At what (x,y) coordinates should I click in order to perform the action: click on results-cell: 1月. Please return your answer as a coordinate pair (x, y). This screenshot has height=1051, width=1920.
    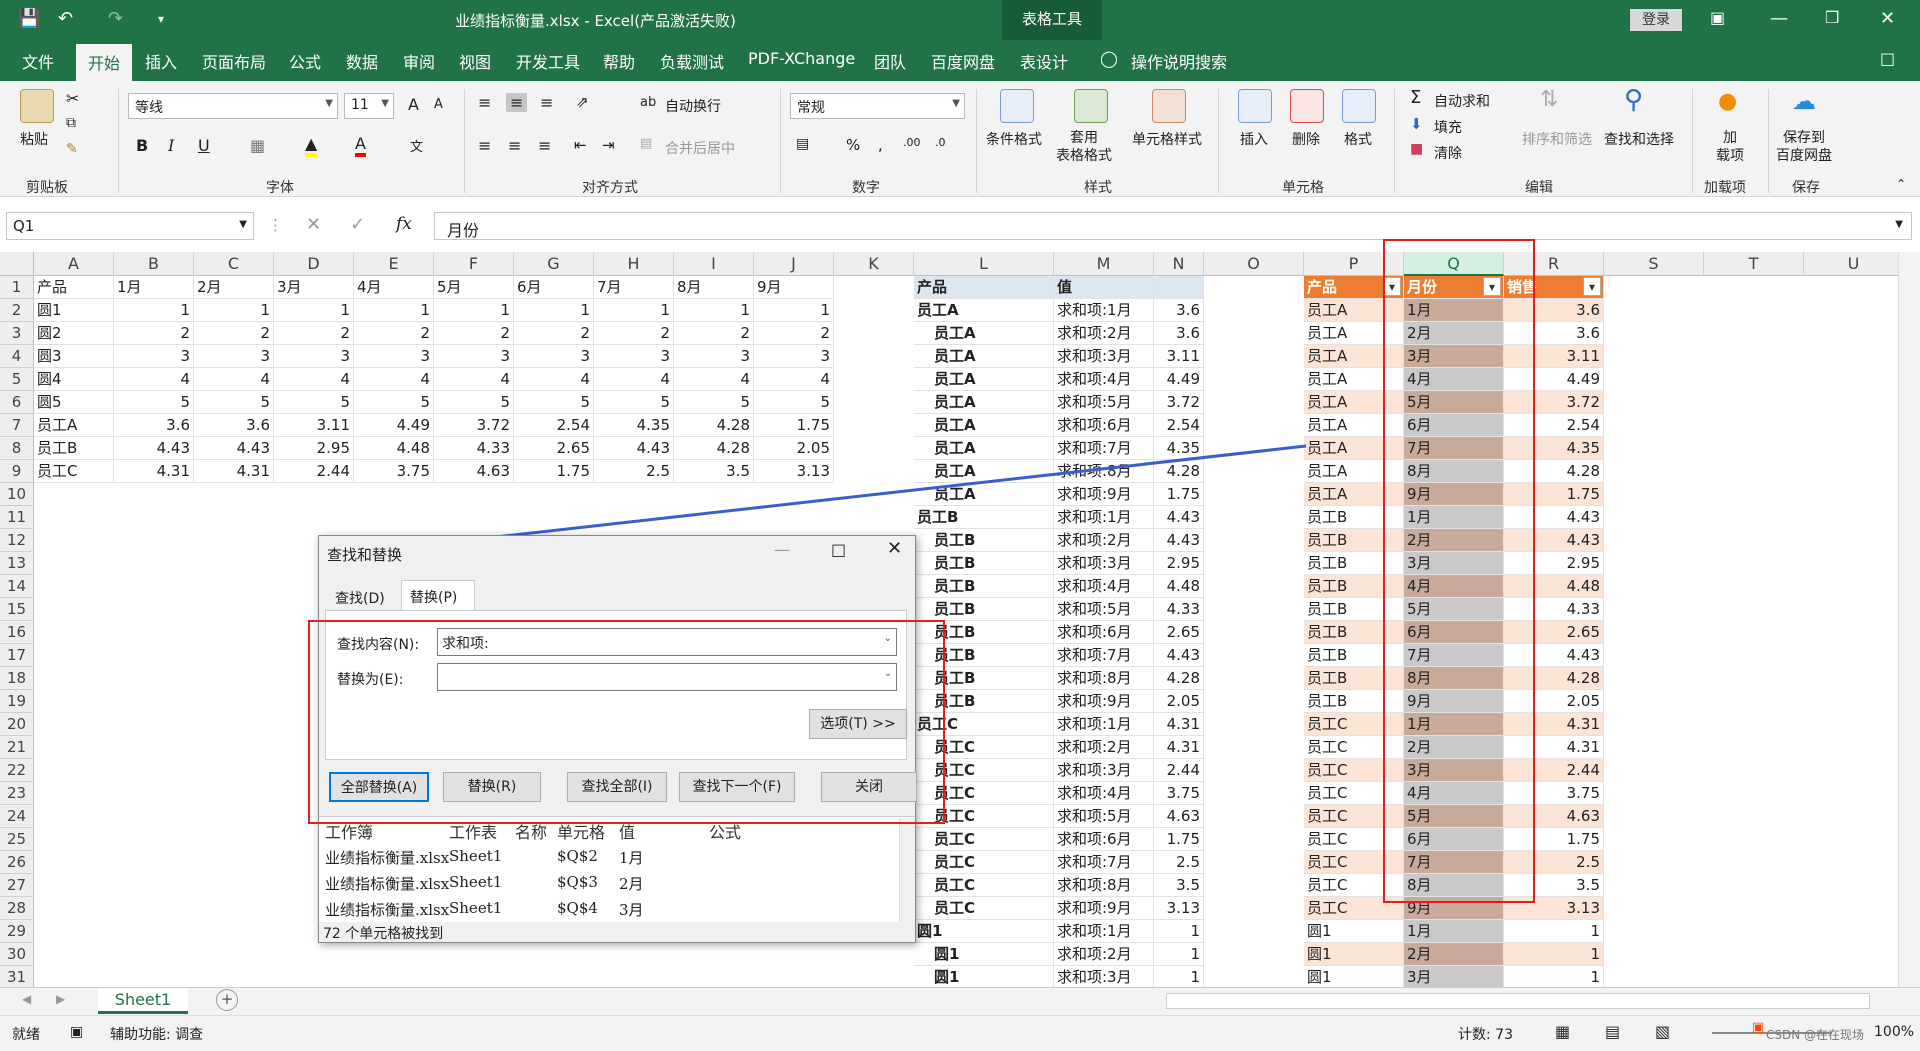
    Looking at the image, I should click on (631, 857).